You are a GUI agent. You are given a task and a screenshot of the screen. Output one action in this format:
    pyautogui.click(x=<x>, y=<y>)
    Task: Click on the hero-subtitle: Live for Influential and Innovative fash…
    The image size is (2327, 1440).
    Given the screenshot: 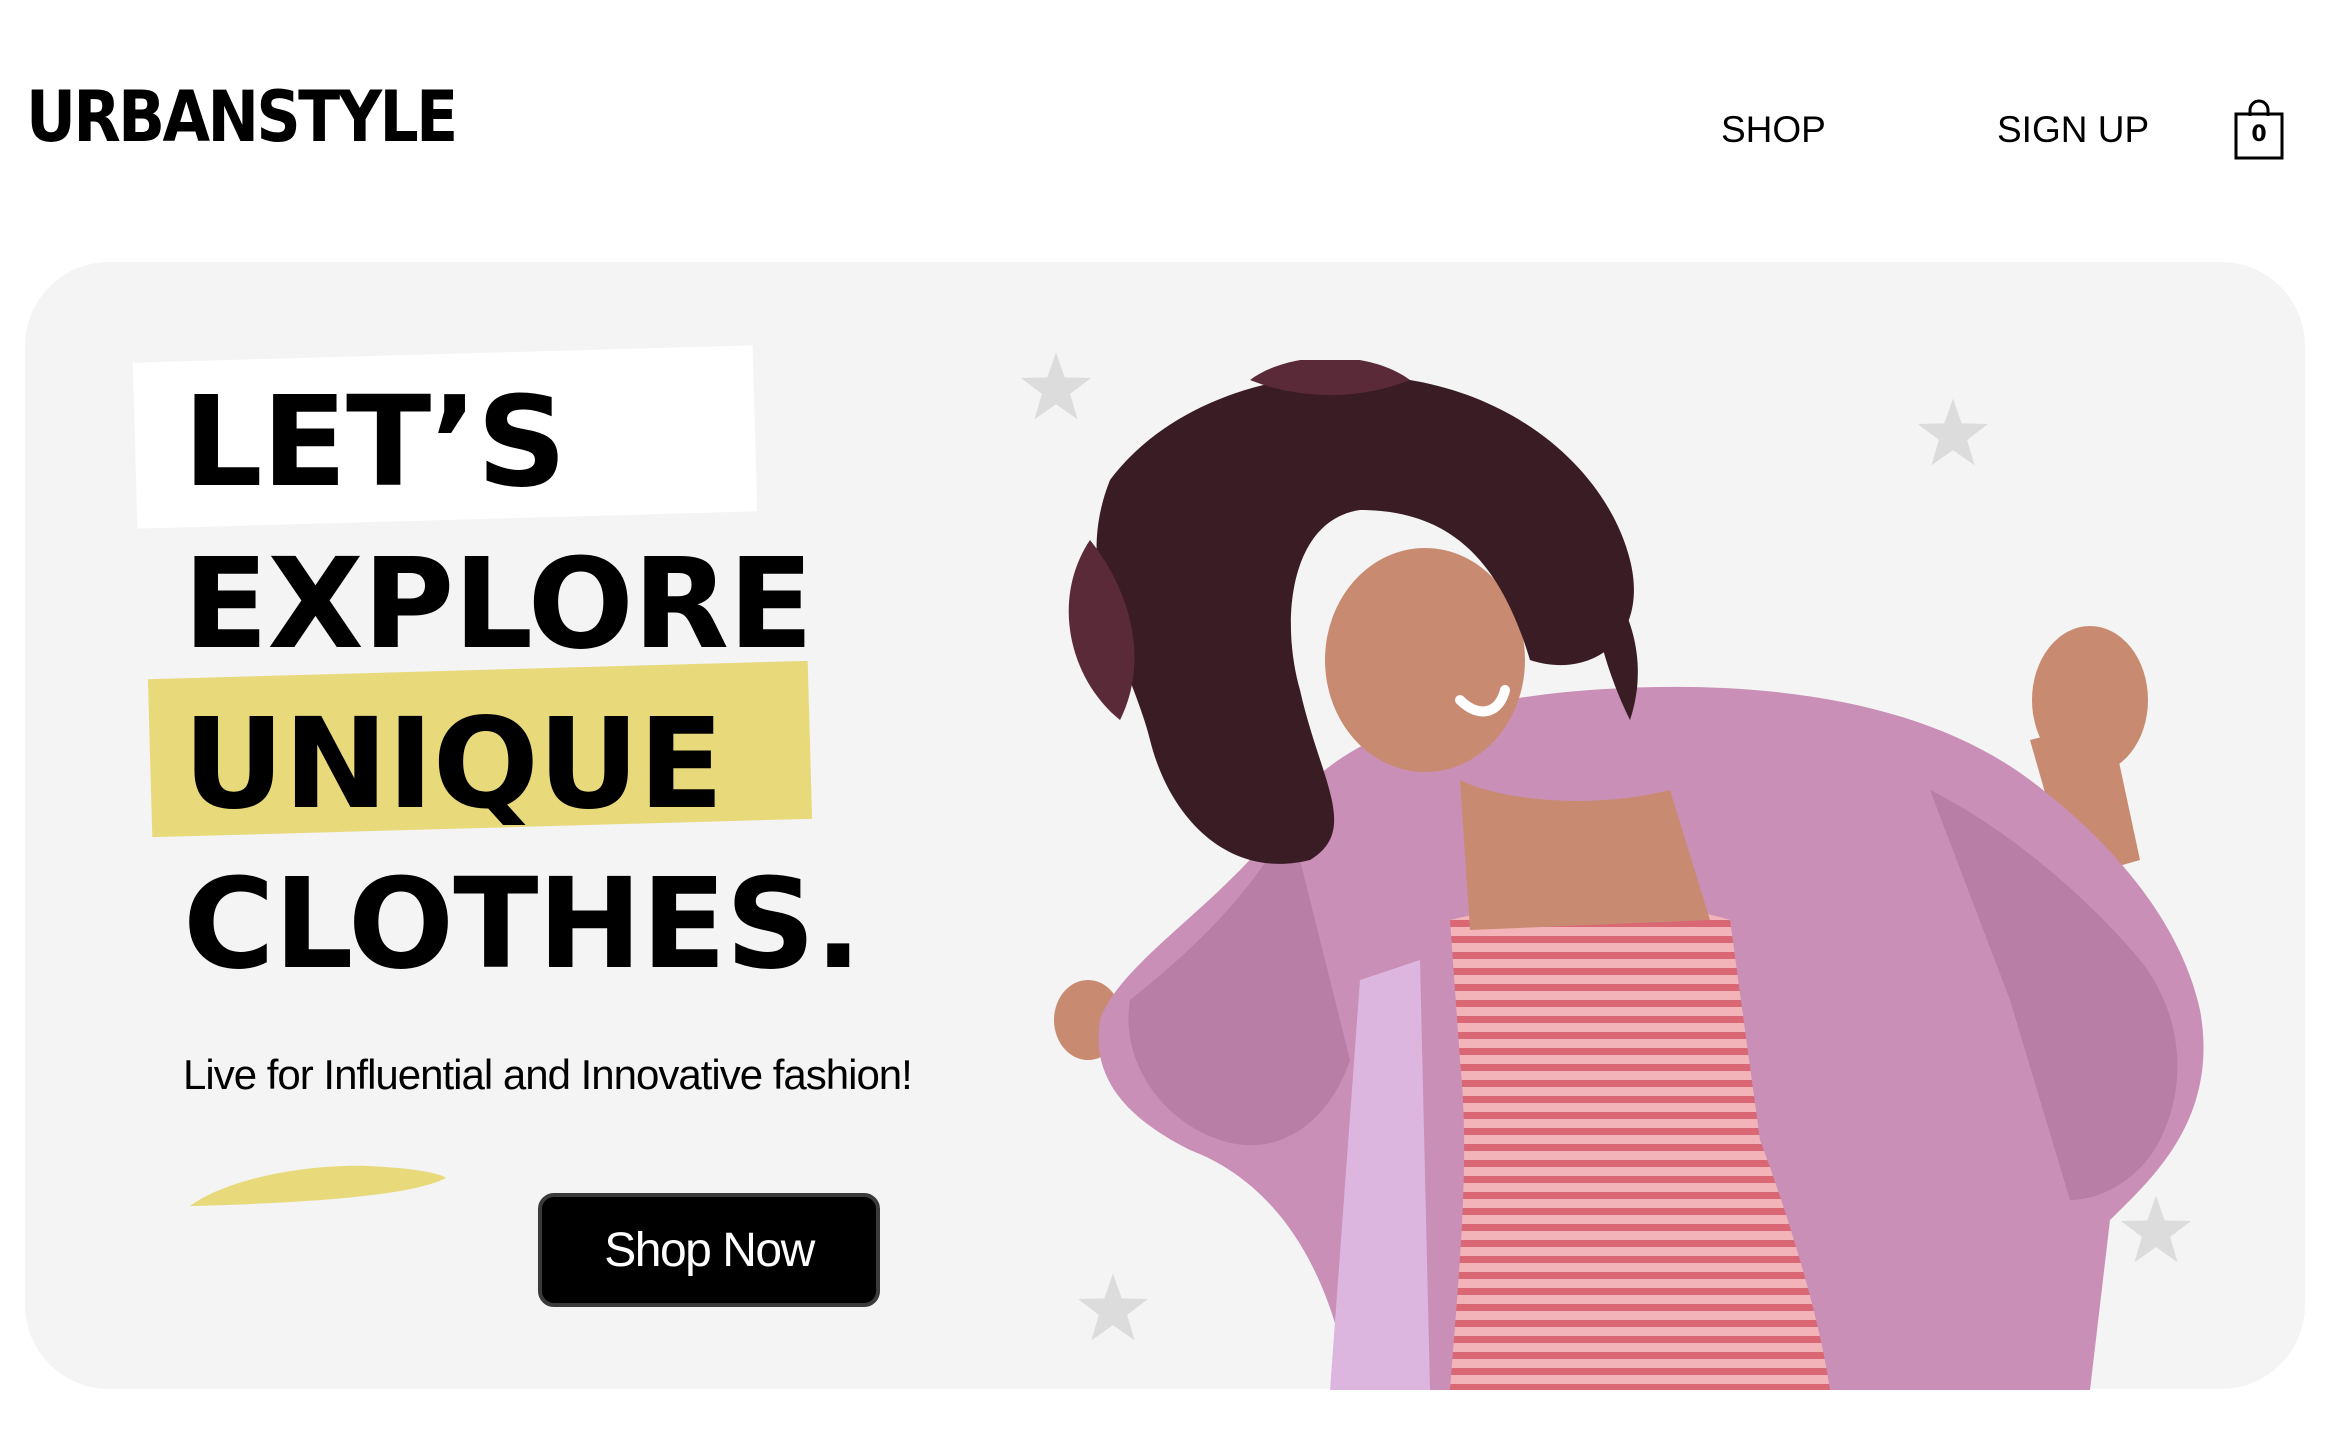 What is the action you would take?
    pyautogui.click(x=548, y=1074)
    